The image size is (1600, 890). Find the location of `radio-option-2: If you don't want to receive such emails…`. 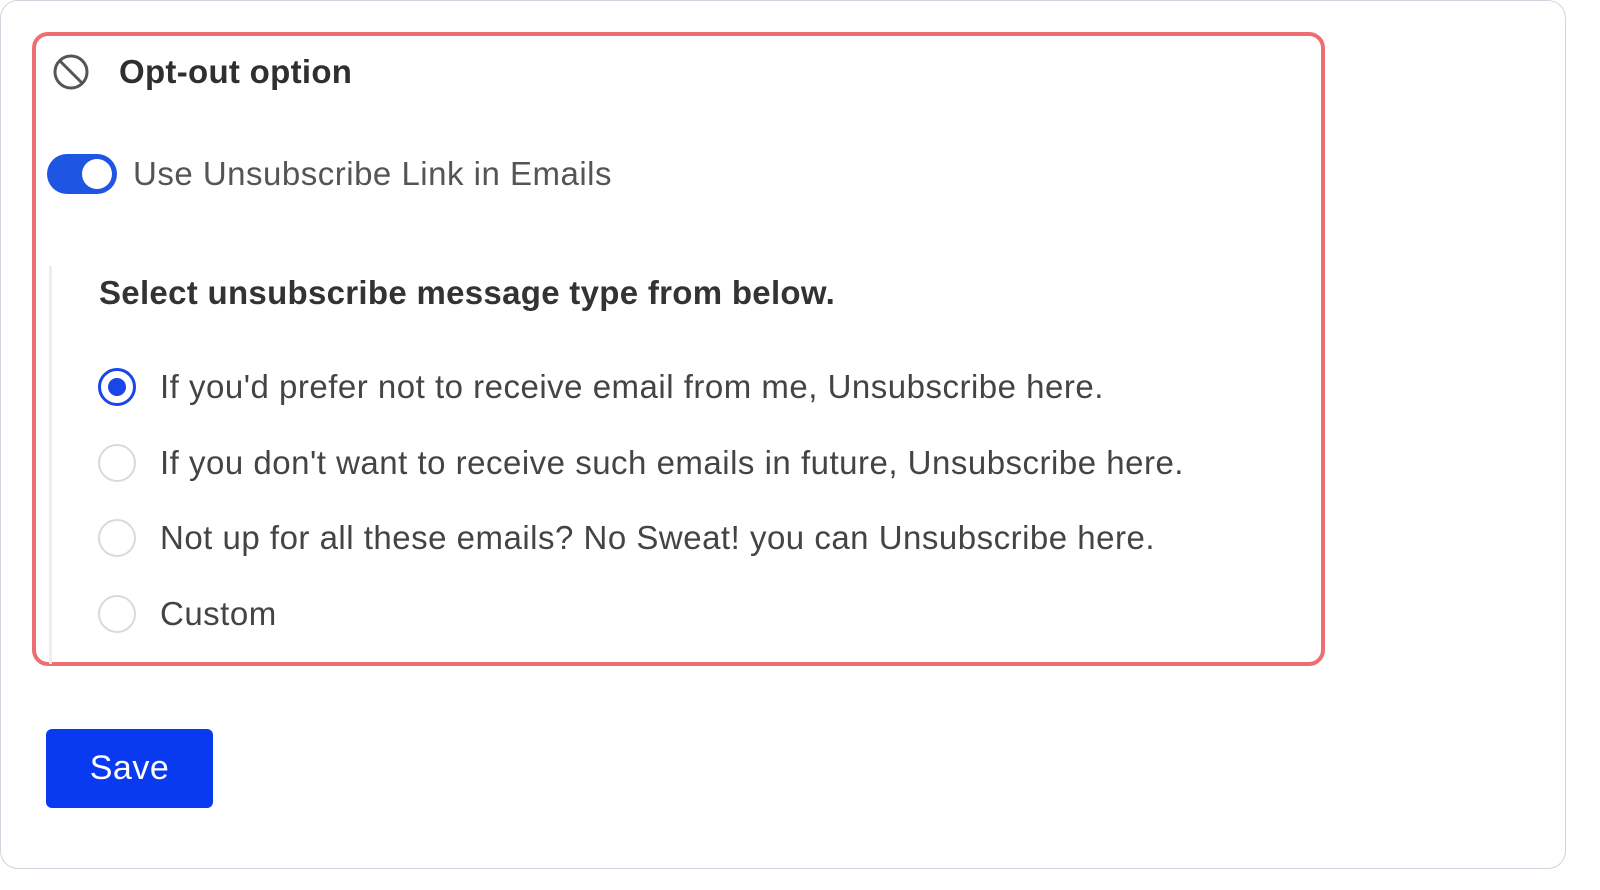

radio-option-2: If you don't want to receive such emails… is located at coordinates (641, 463).